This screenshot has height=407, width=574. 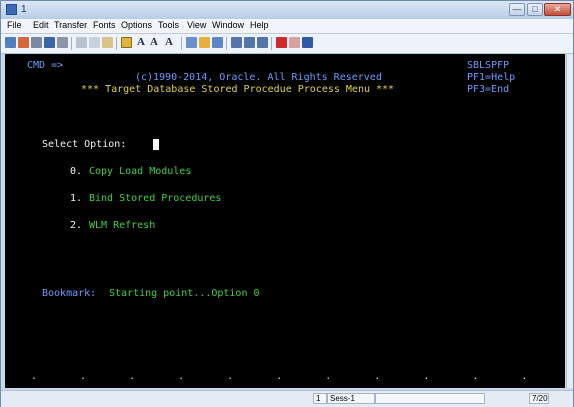 What do you see at coordinates (488, 89) in the screenshot?
I see `pf3-label: PF3=End` at bounding box center [488, 89].